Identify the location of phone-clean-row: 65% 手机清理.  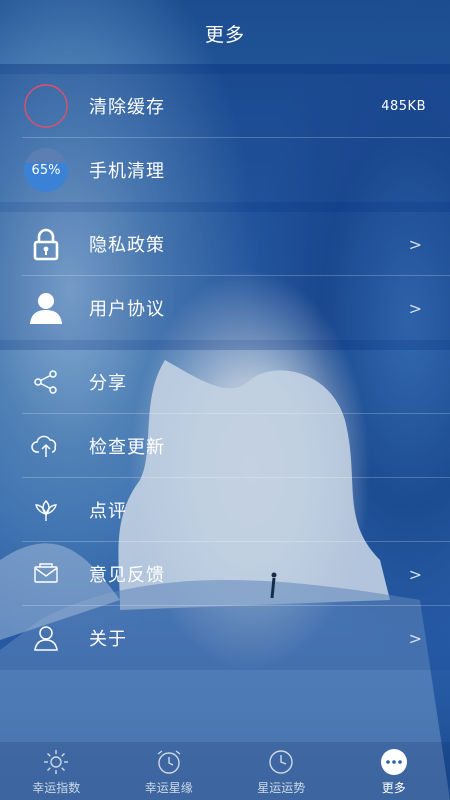
(225, 170).